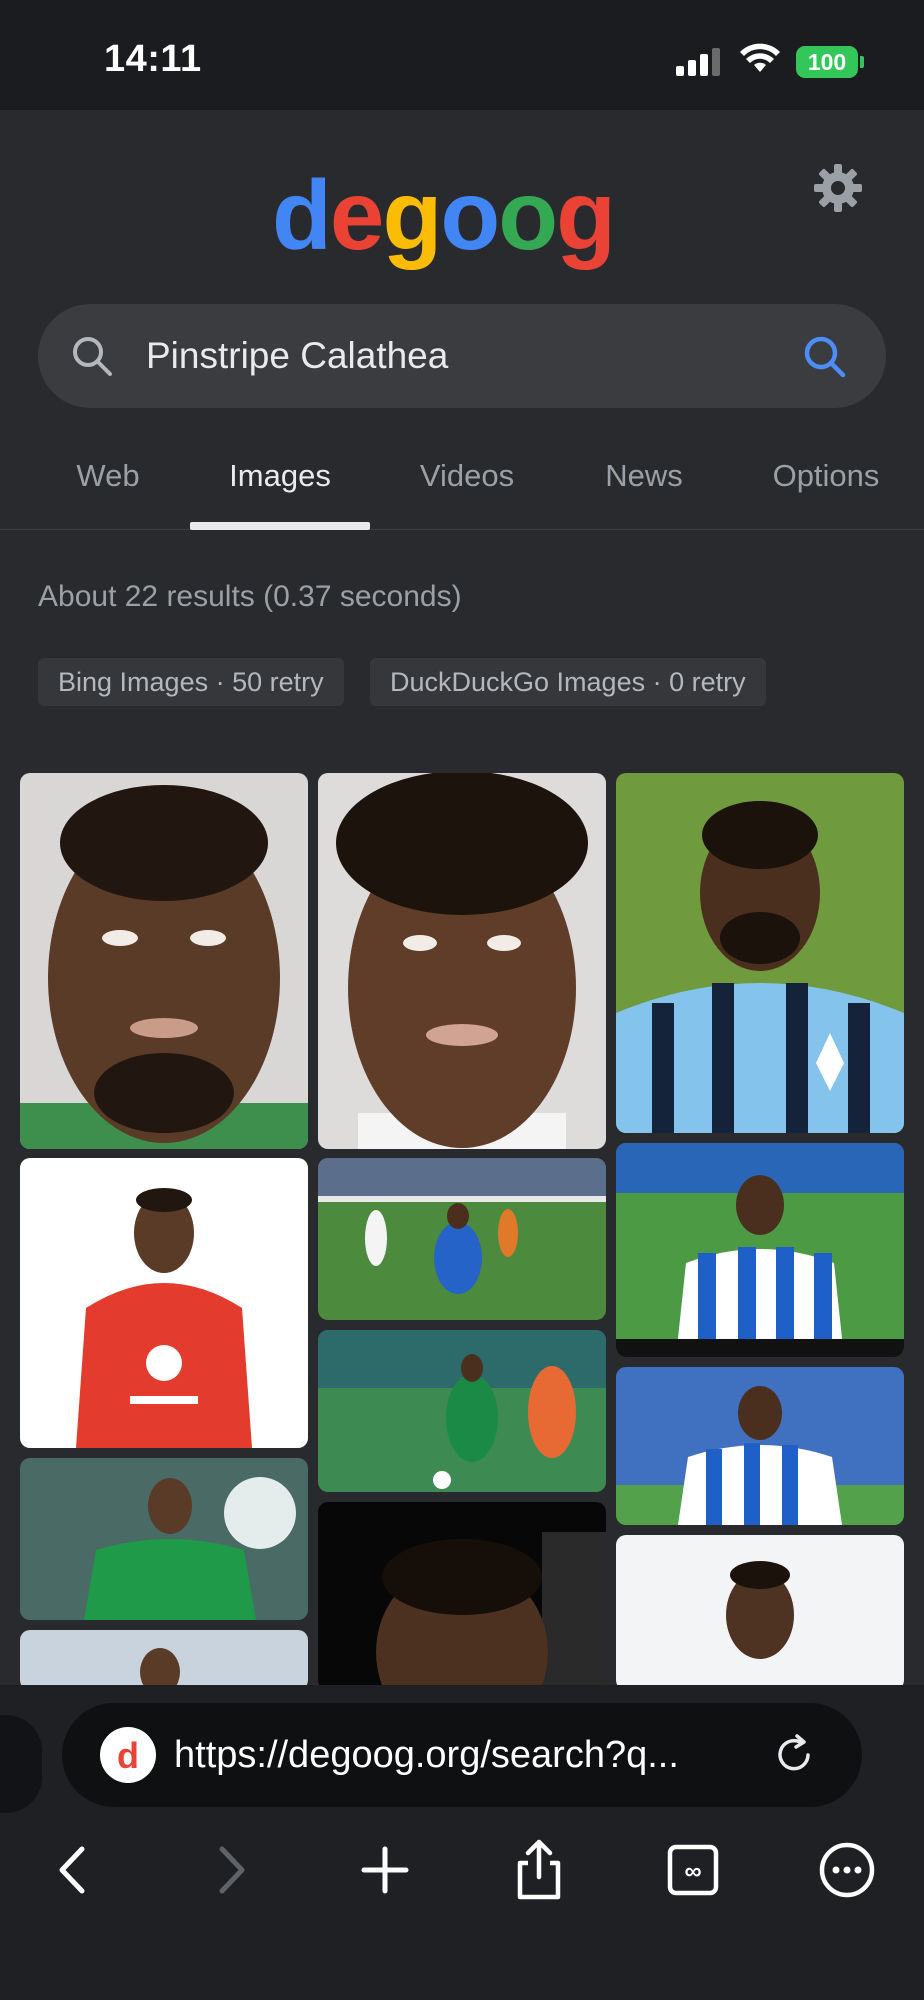  What do you see at coordinates (231, 1870) in the screenshot?
I see `forward-icon` at bounding box center [231, 1870].